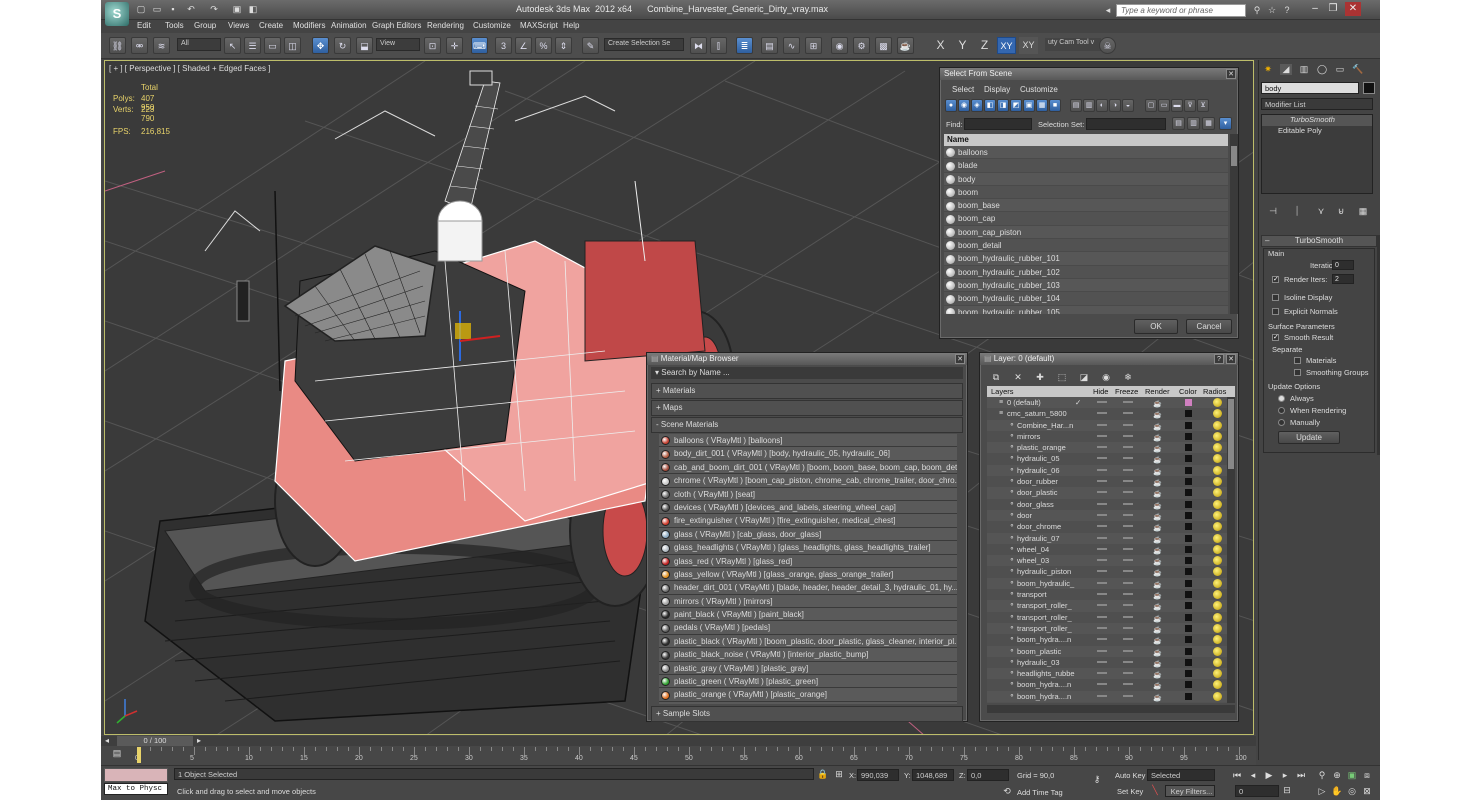 This screenshot has height=800, width=1480. Describe the element at coordinates (1322, 69) in the screenshot. I see `motion-tab-icon: ◯` at that location.